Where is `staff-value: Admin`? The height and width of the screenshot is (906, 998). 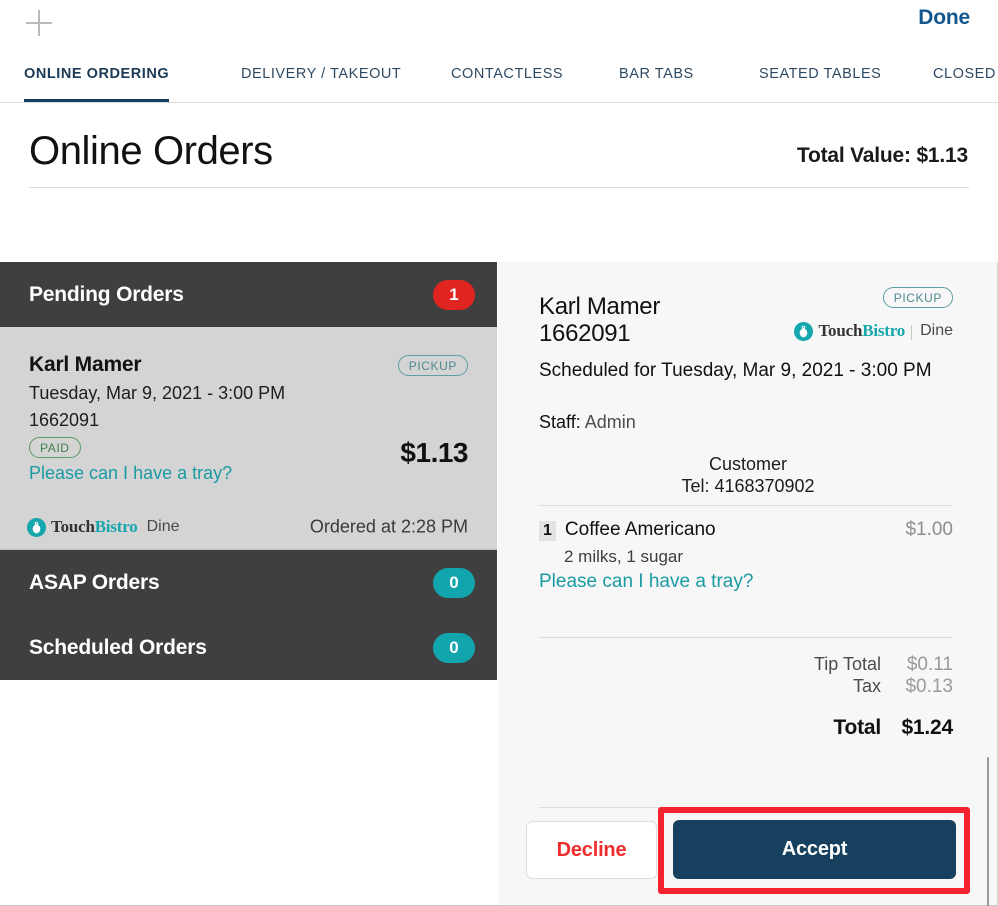
staff-value: Admin is located at coordinates (610, 422).